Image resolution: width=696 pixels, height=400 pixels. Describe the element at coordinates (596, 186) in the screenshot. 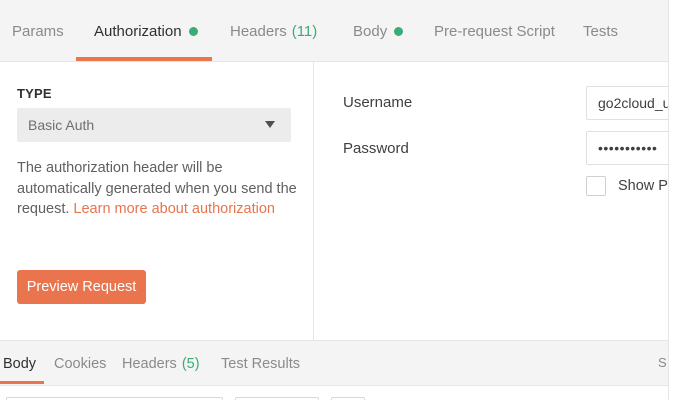

I see `show-password-checkbox` at that location.